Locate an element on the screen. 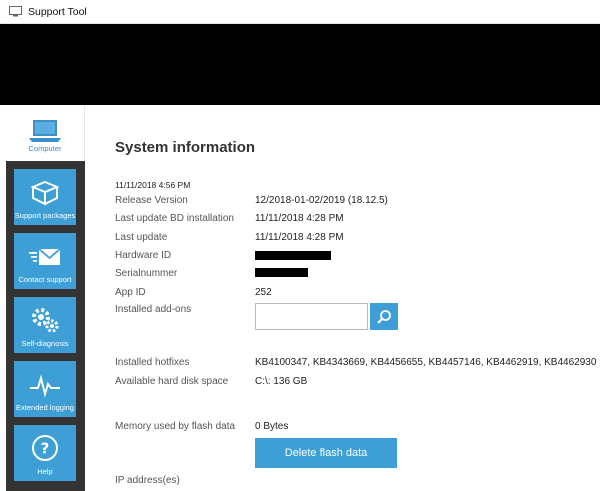 The width and height of the screenshot is (600, 491). window-title: Support Tool is located at coordinates (57, 11).